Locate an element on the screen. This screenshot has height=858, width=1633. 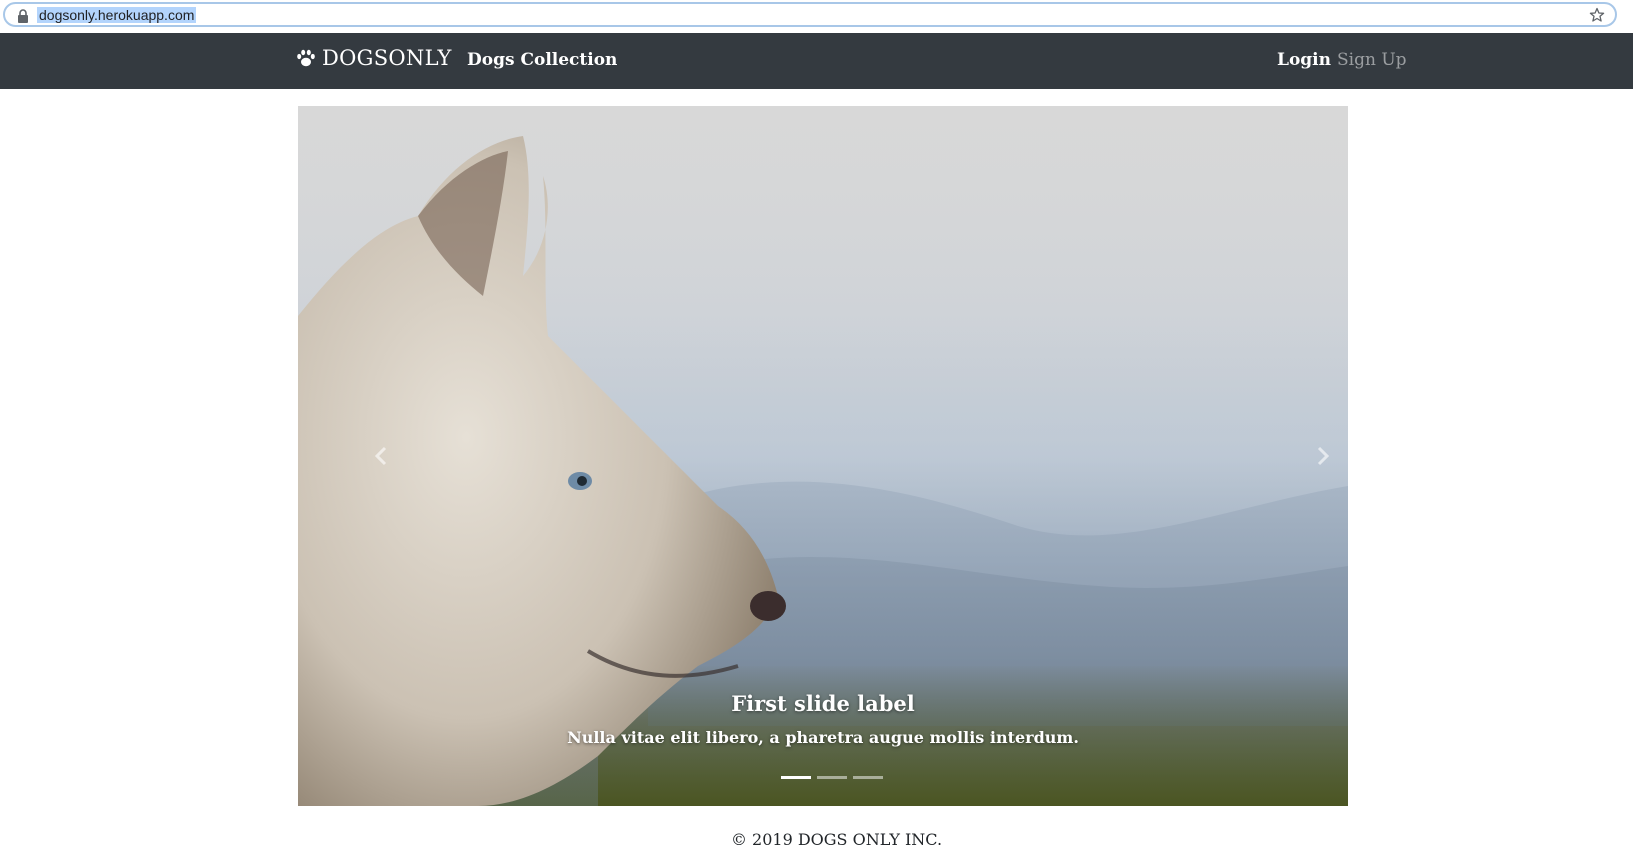
carousel-indicators is located at coordinates (823, 777).